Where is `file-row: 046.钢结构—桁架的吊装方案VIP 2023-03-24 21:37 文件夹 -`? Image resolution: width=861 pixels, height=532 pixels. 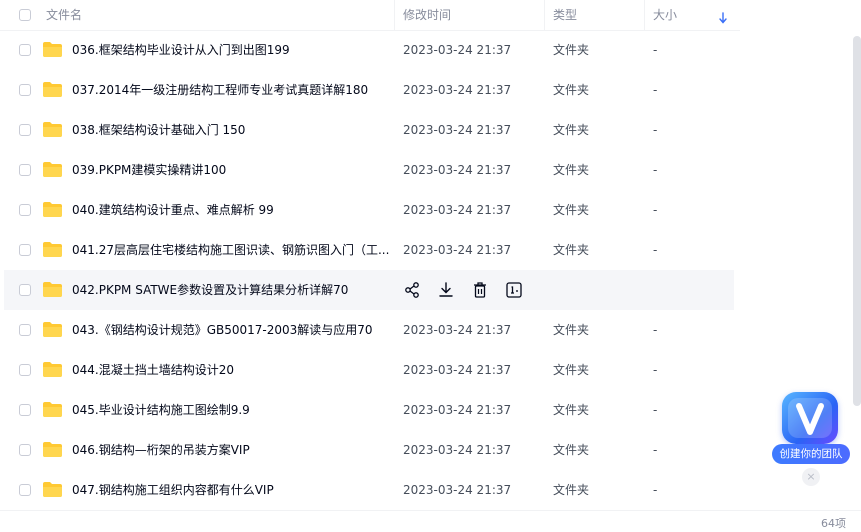 file-row: 046.钢结构—桁架的吊装方案VIP 2023-03-24 21:37 文件夹 - is located at coordinates (369, 450).